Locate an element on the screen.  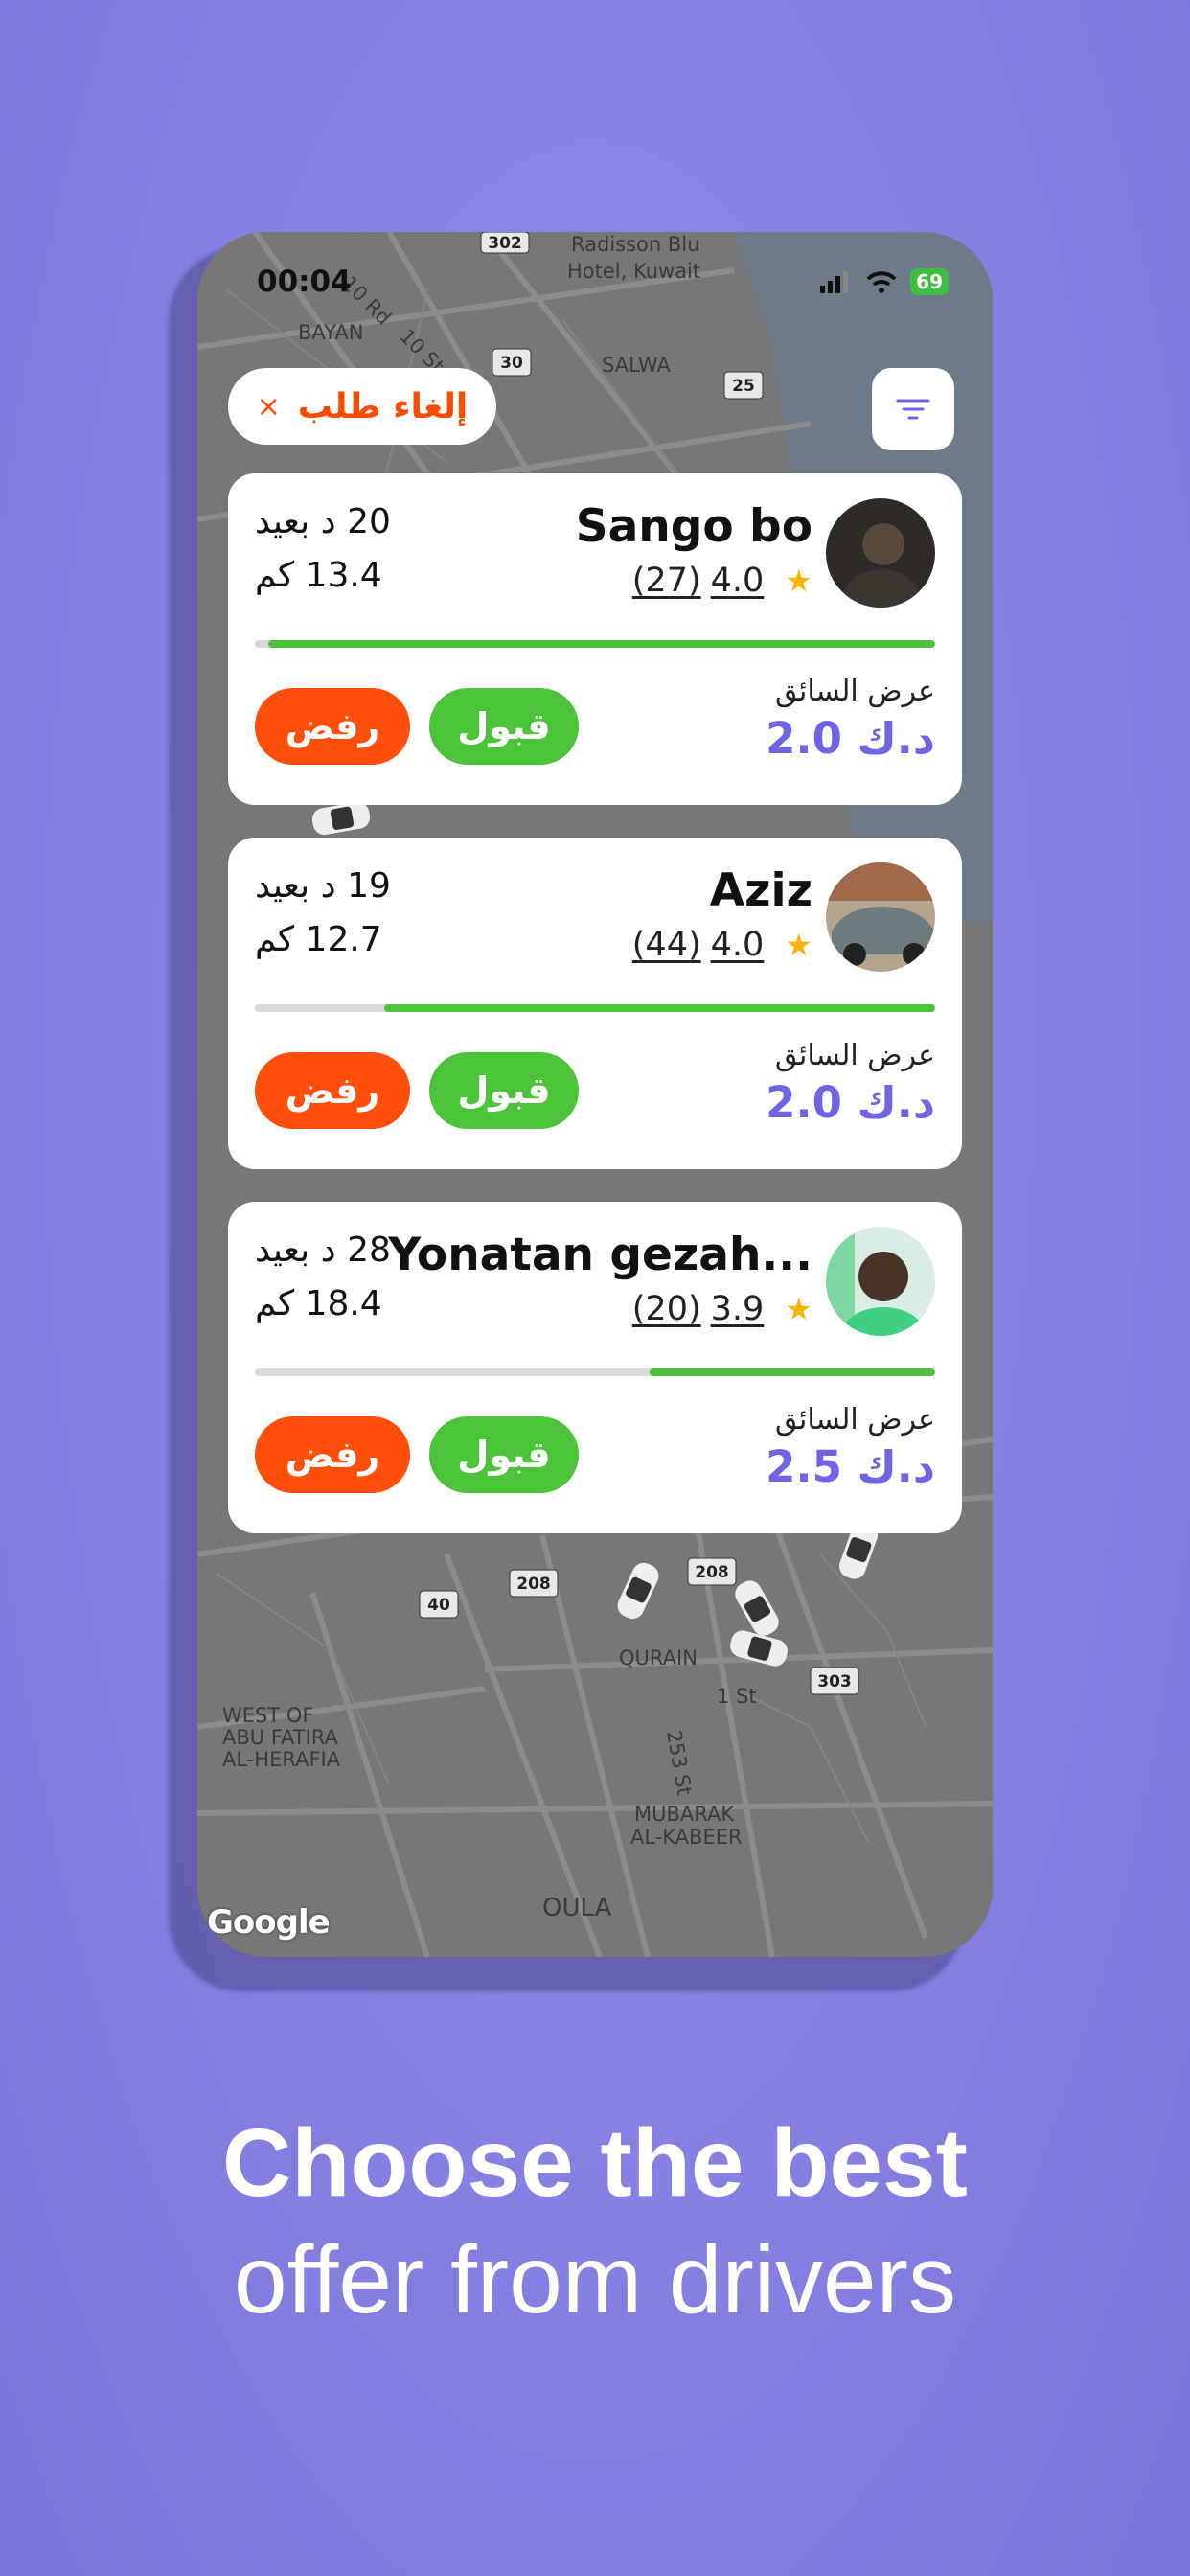
driver-rating: (20) 3.9 ★ is located at coordinates (722, 1309).